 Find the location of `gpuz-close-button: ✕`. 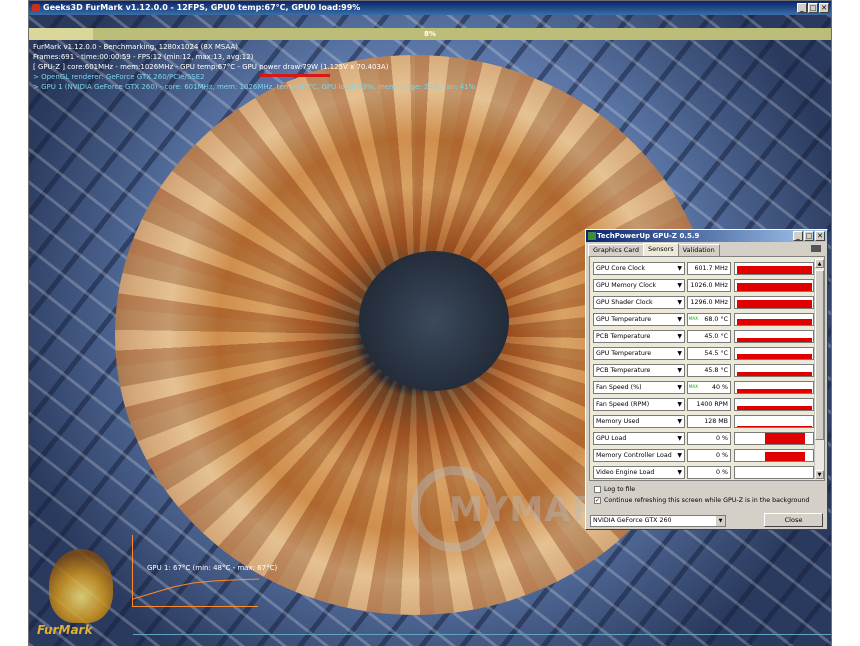

gpuz-close-button: ✕ is located at coordinates (820, 236).